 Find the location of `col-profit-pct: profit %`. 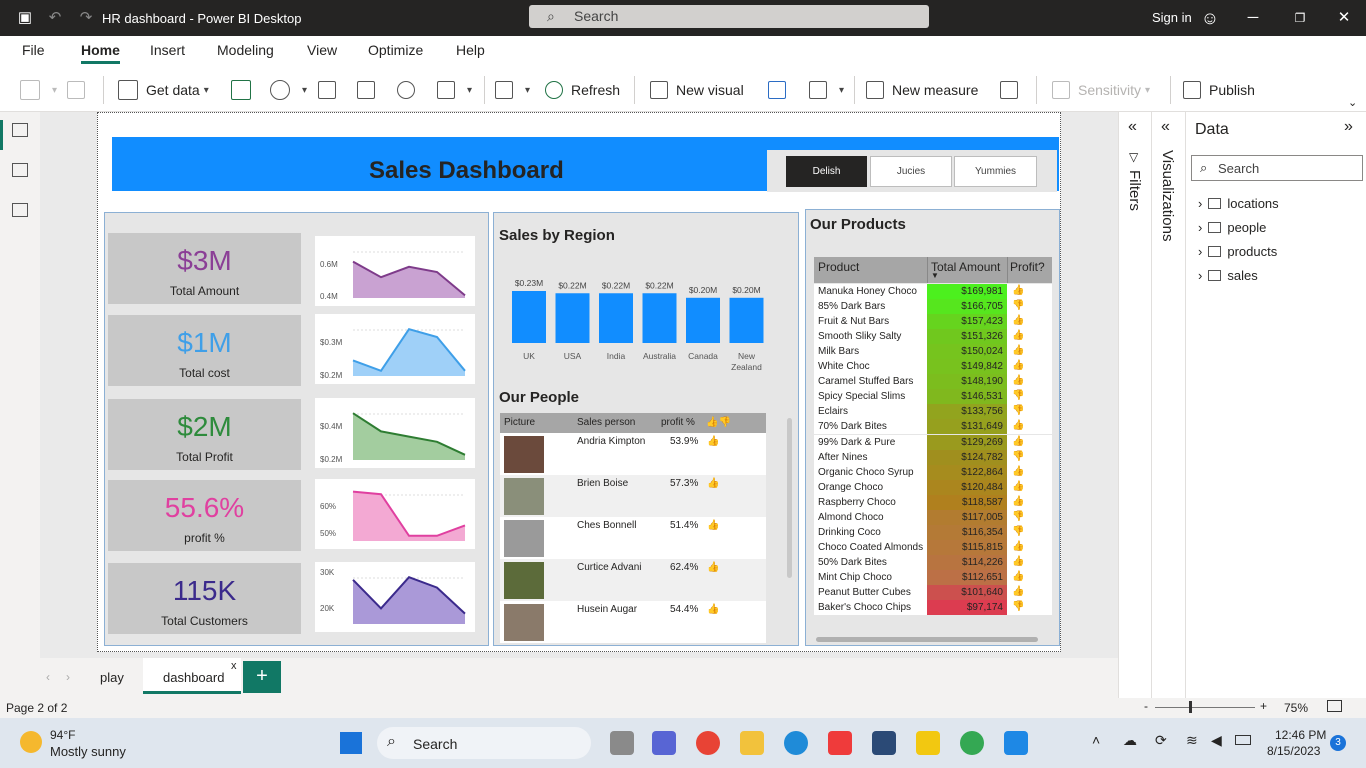

col-profit-pct: profit % is located at coordinates (678, 422).